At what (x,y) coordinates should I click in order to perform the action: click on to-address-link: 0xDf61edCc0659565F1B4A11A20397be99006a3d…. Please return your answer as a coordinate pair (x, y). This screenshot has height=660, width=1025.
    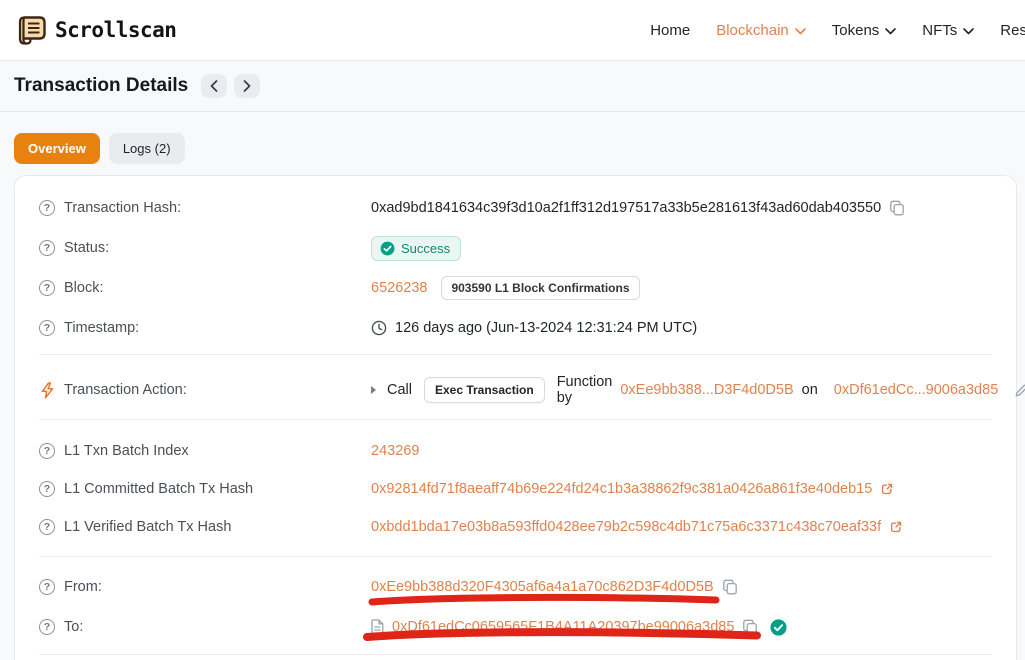
    Looking at the image, I should click on (563, 627).